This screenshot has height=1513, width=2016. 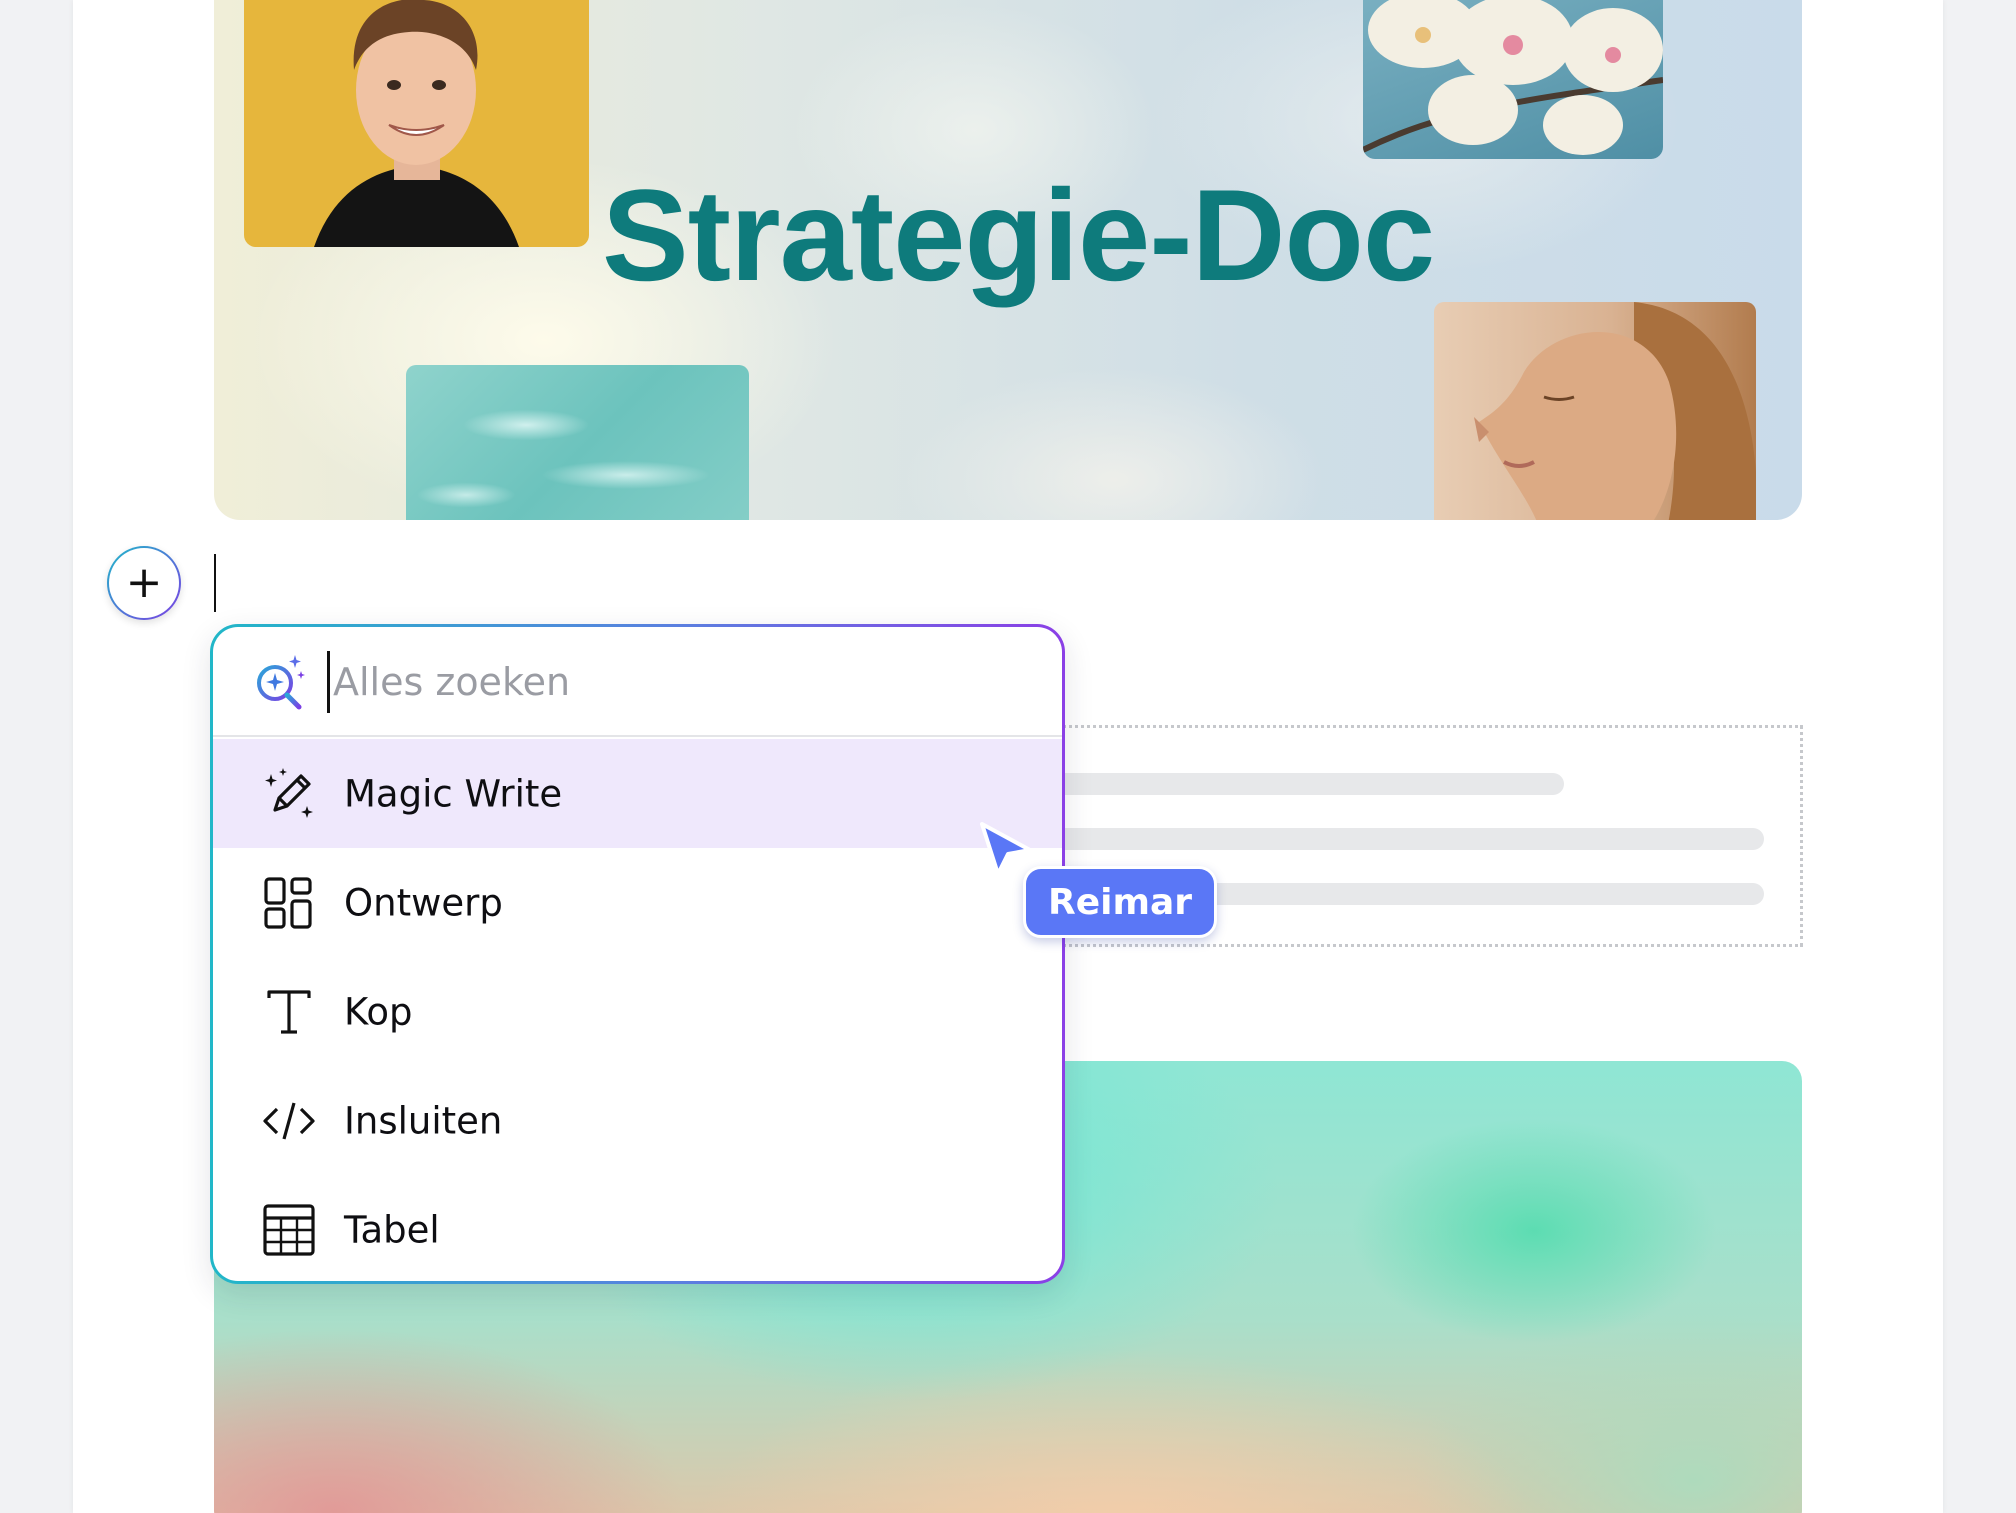 I want to click on menu-item-ontwerp: Ontwerp, so click(x=637, y=902).